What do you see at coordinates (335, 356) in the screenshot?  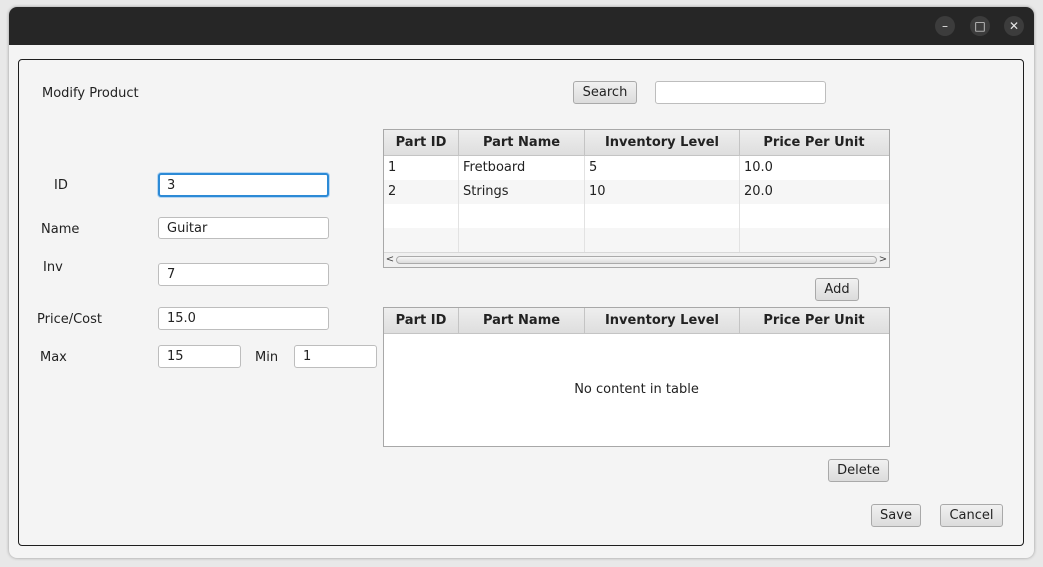 I see `min-field` at bounding box center [335, 356].